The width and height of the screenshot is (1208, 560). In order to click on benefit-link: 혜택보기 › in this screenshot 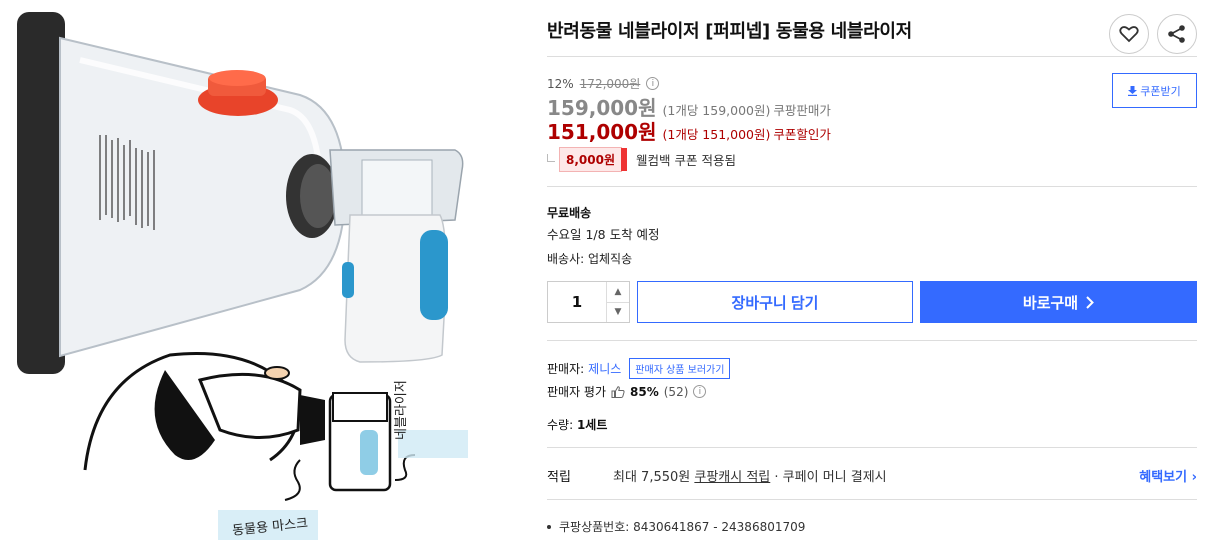, I will do `click(1168, 475)`.